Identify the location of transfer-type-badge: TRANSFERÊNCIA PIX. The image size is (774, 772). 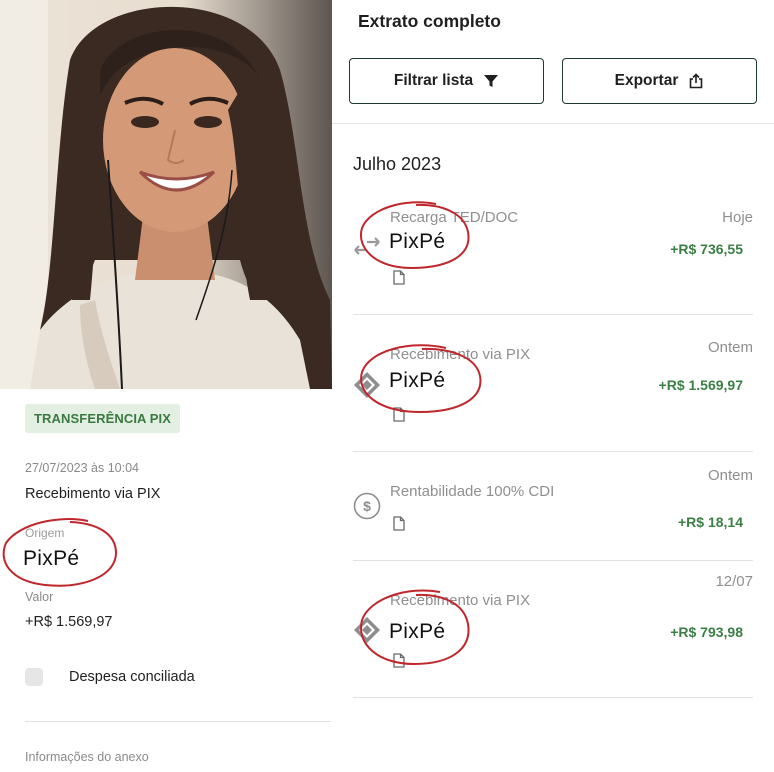
(103, 418).